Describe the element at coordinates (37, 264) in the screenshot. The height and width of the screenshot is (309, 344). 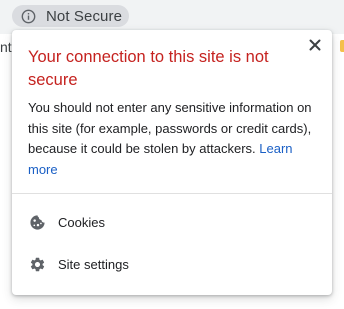
I see `gear-icon` at that location.